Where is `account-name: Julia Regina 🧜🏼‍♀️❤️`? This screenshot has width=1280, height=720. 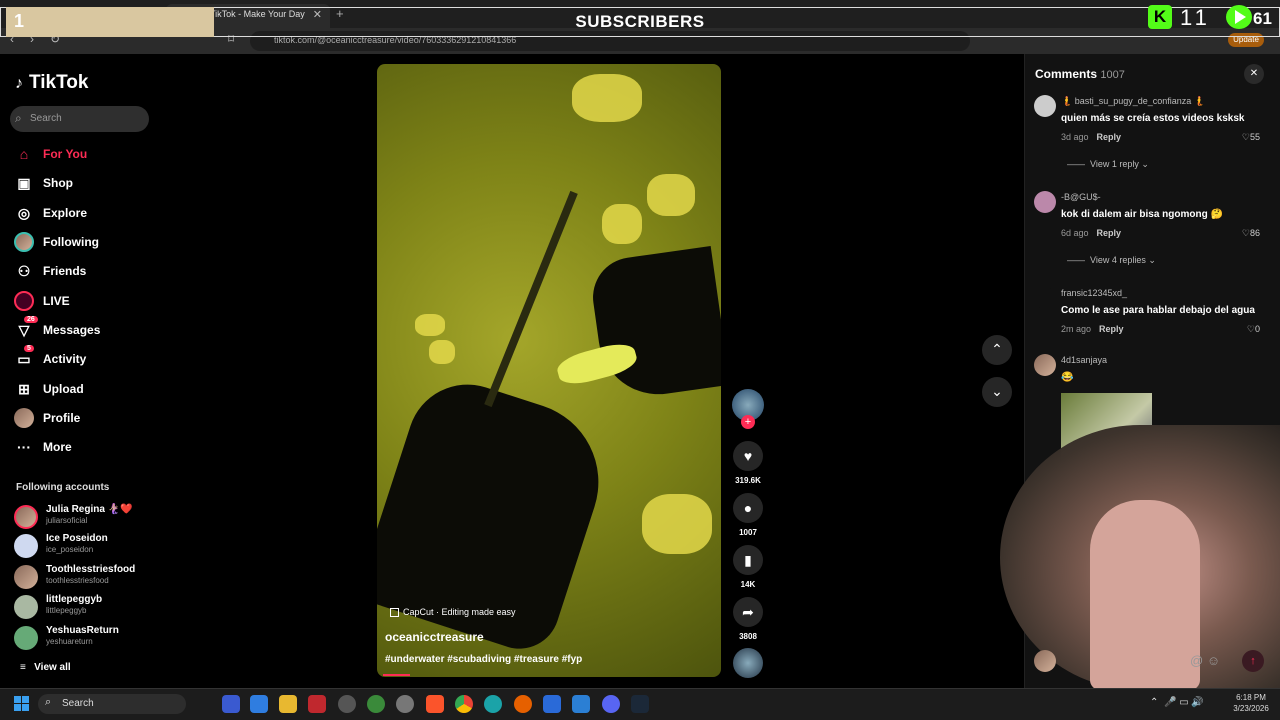 account-name: Julia Regina 🧜🏼‍♀️❤️ is located at coordinates (89, 509).